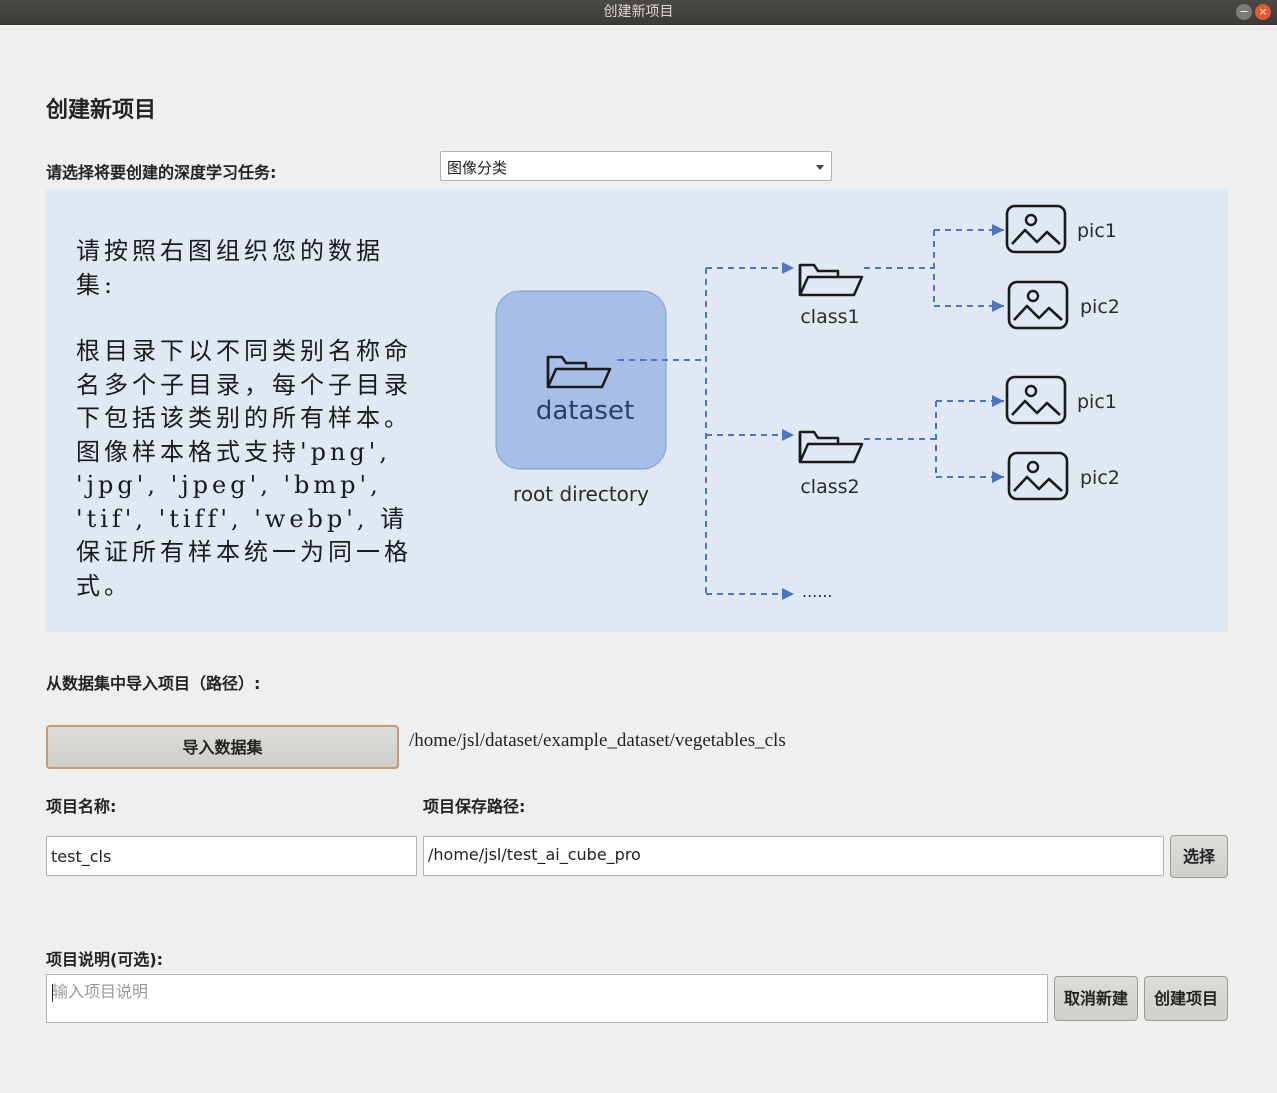  I want to click on description-label: 项目说明(可选):, so click(105, 959).